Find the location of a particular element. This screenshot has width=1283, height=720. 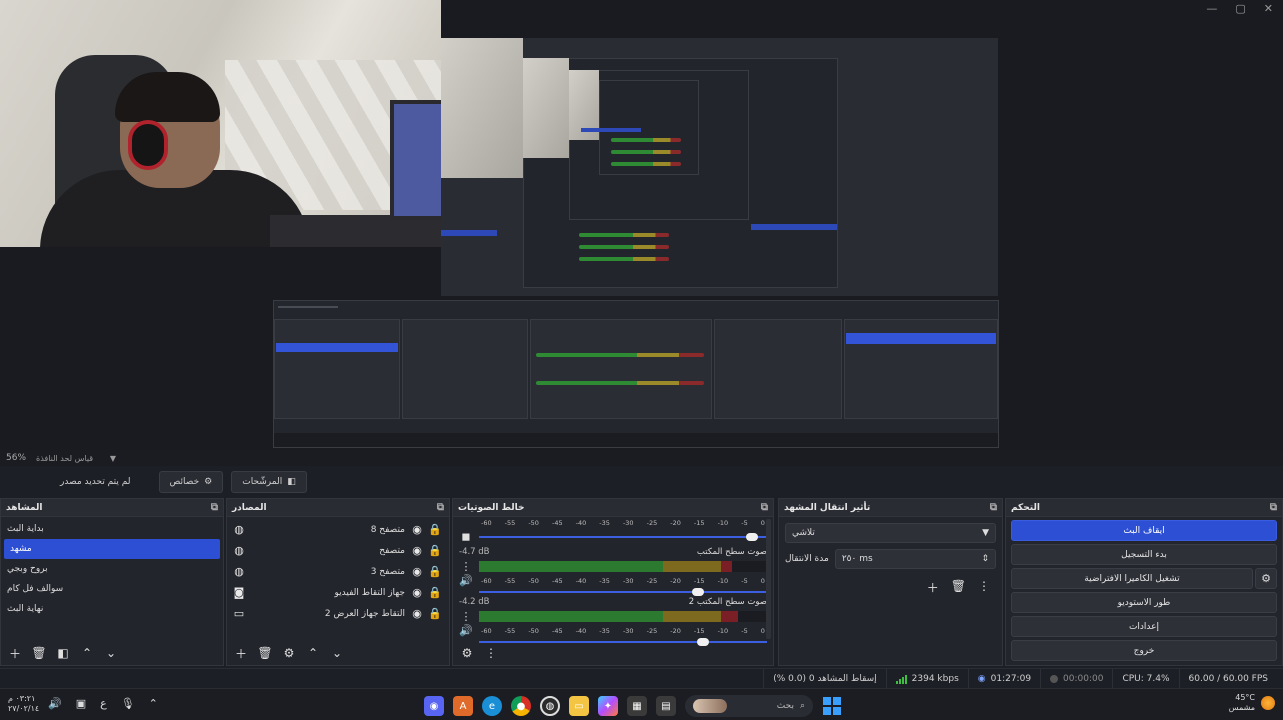

source-item: ▭ التقاط جهاز العرض 2 ◉ 🔒 is located at coordinates (338, 613).